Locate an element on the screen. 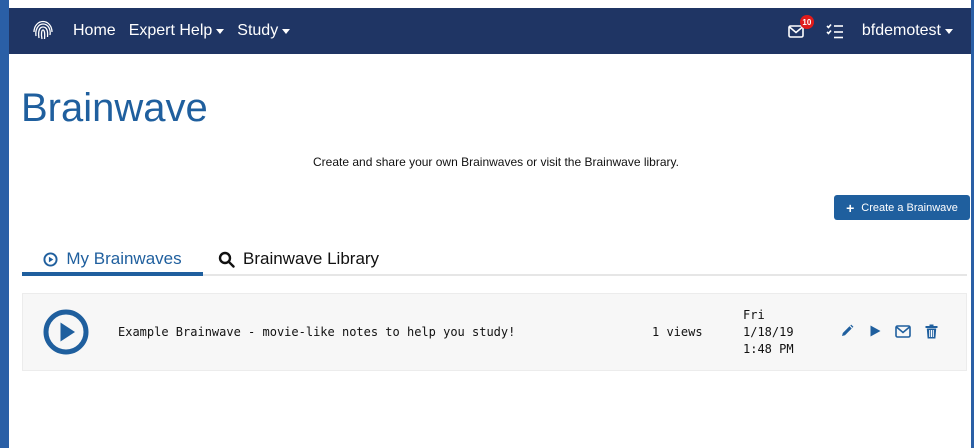  create-brainwave-button: + Create a Brainwave is located at coordinates (902, 207).